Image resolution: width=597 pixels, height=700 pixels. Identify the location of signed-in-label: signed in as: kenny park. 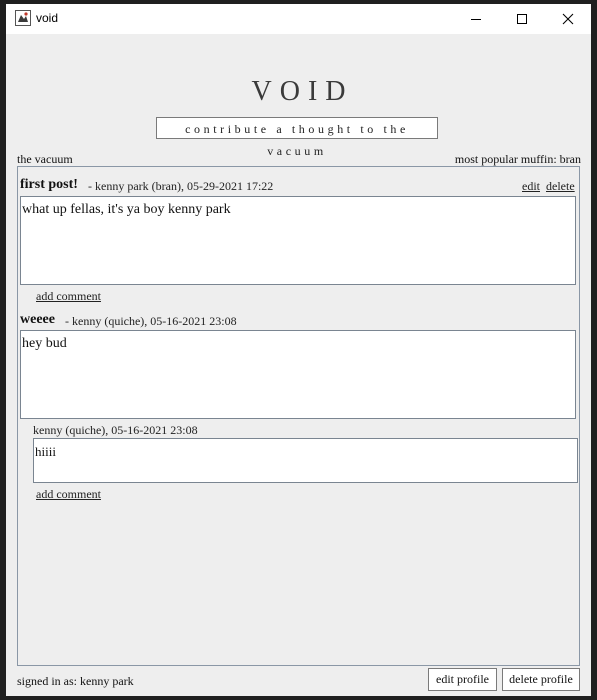
(75, 681).